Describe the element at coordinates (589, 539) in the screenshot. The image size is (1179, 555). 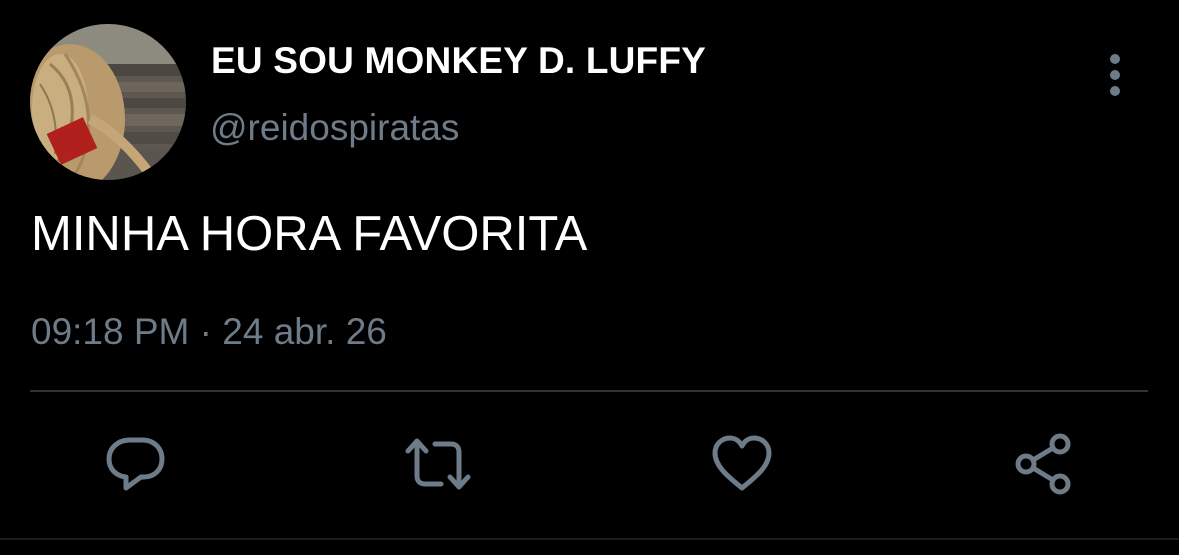
I see `bottom-divider` at that location.